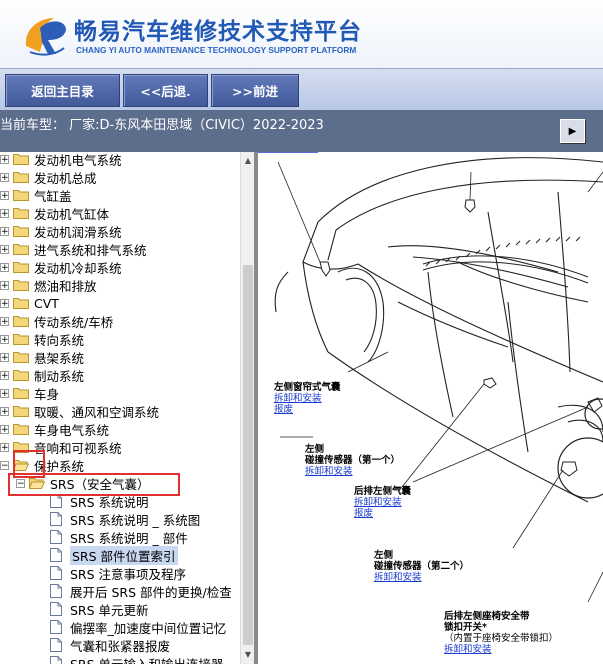 This screenshot has width=603, height=664. What do you see at coordinates (383, 491) in the screenshot?
I see `diagram-label-title: 后排左侧气囊` at bounding box center [383, 491].